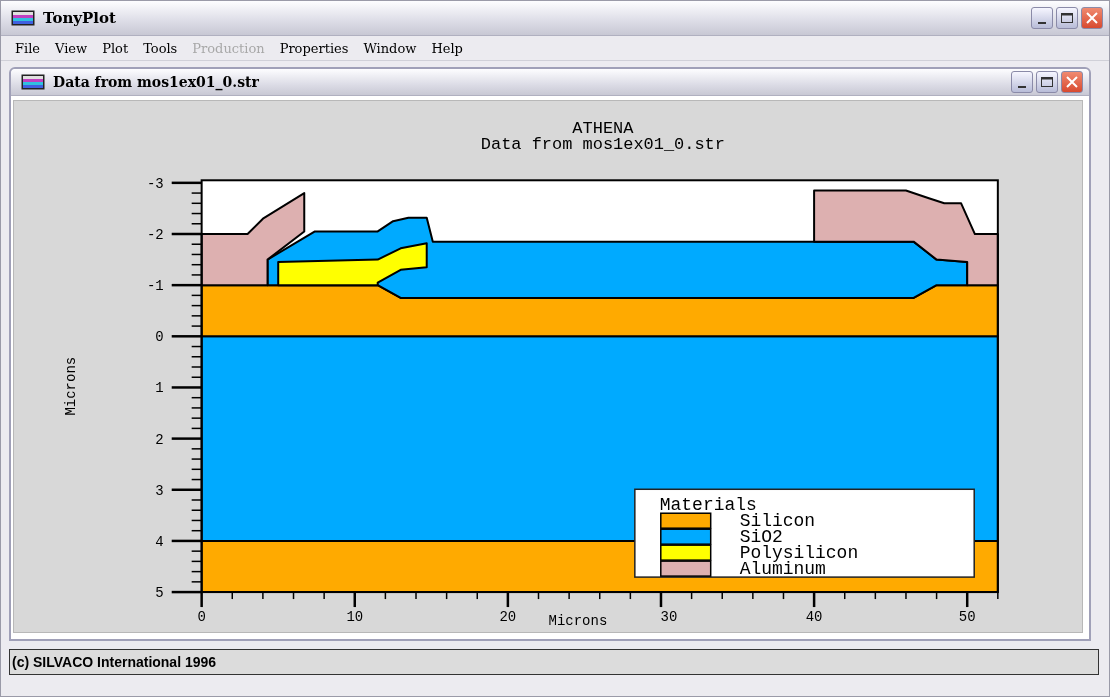 This screenshot has height=697, width=1110. I want to click on y-tick-label: -3, so click(155, 183).